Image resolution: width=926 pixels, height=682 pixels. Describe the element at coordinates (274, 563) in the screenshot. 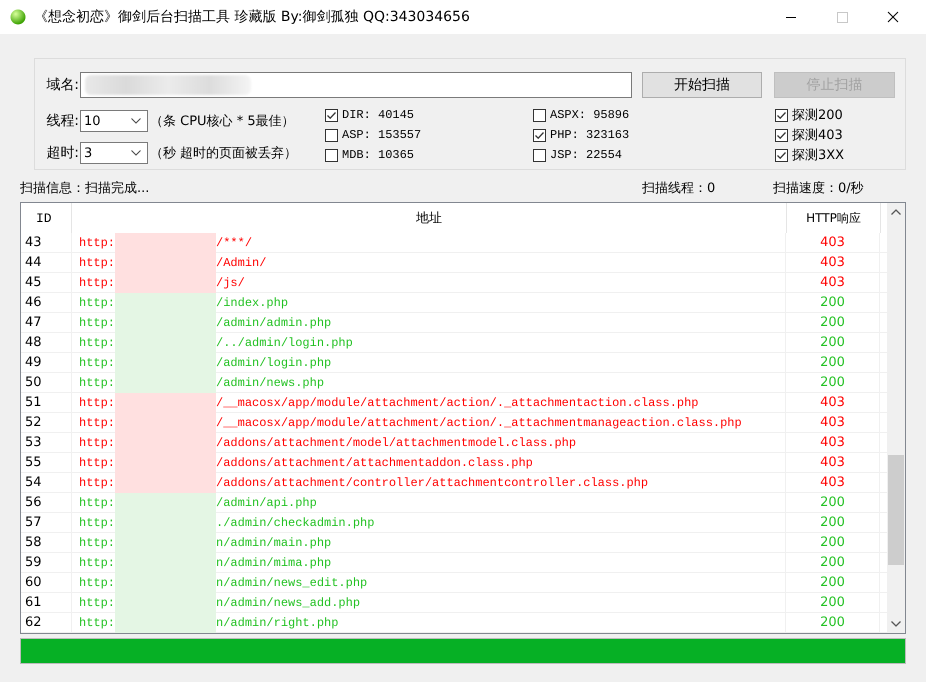

I see `url-text: n/admin/mima.php` at that location.